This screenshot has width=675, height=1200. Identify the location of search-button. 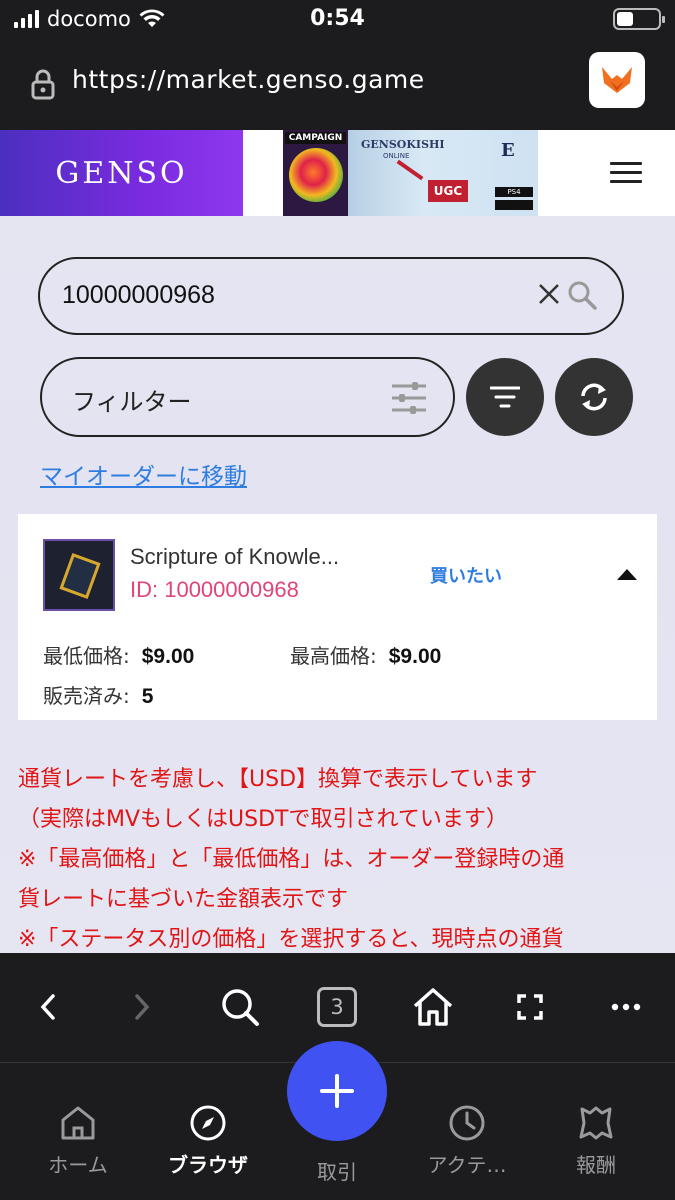
(240, 1007).